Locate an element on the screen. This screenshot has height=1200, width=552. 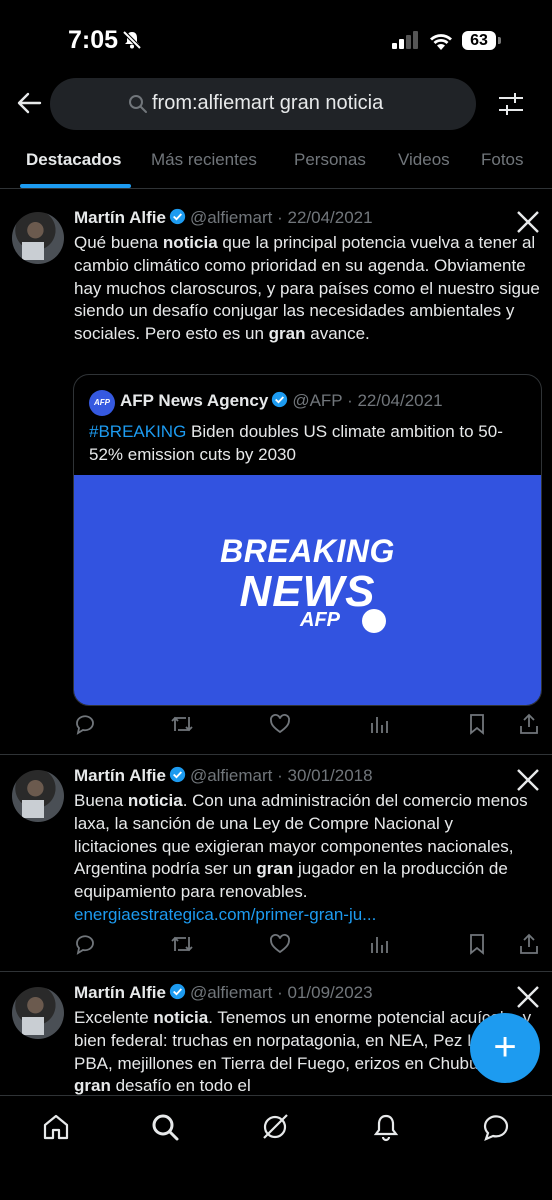
tweet-header: Martín Alfie @alfiemart · 01/09/2023 is located at coordinates (223, 993).